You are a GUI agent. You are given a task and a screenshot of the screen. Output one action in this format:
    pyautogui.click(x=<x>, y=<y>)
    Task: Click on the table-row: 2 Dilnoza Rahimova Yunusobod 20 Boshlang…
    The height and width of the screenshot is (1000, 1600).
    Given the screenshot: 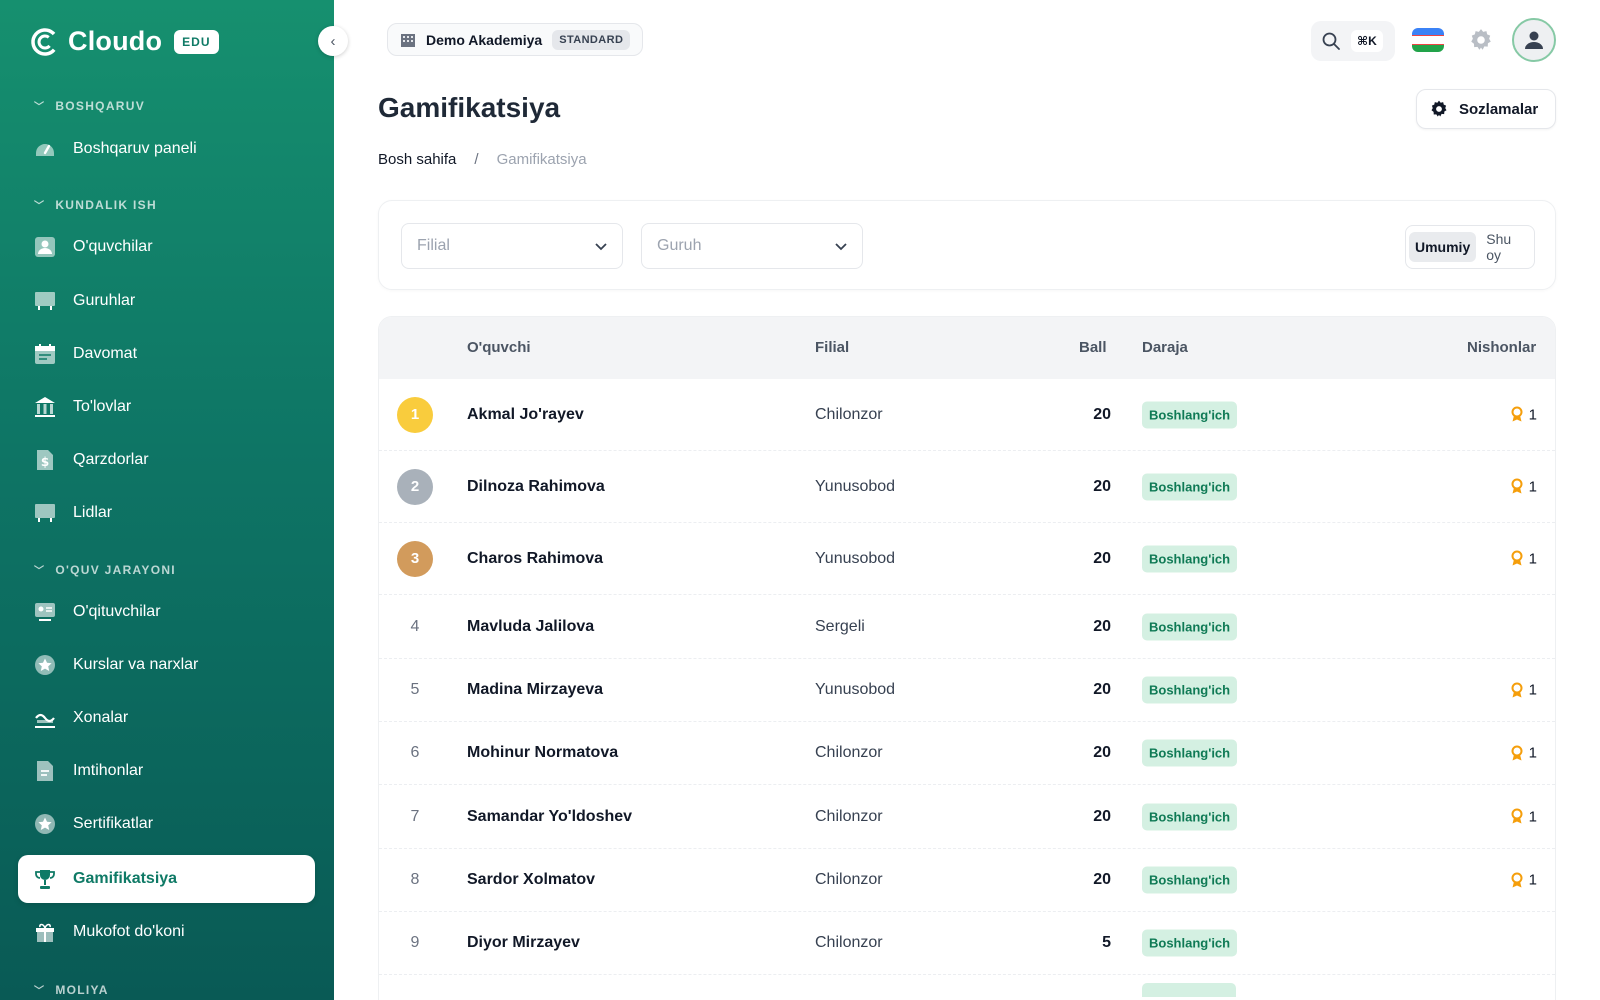 What is the action you would take?
    pyautogui.click(x=967, y=487)
    